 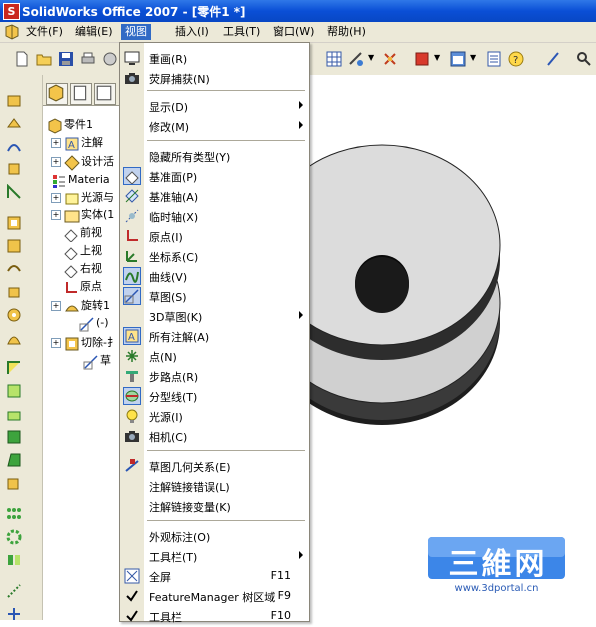 What do you see at coordinates (94, 32) in the screenshot?
I see `menu-1: 编辑(E)` at bounding box center [94, 32].